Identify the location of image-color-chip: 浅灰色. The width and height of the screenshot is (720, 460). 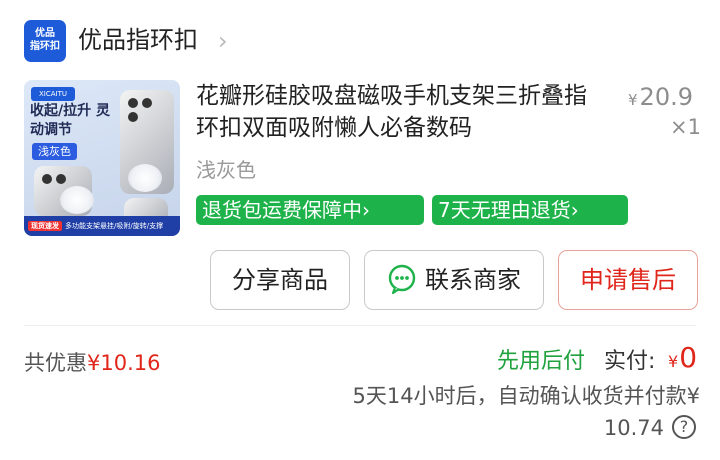
(54, 151).